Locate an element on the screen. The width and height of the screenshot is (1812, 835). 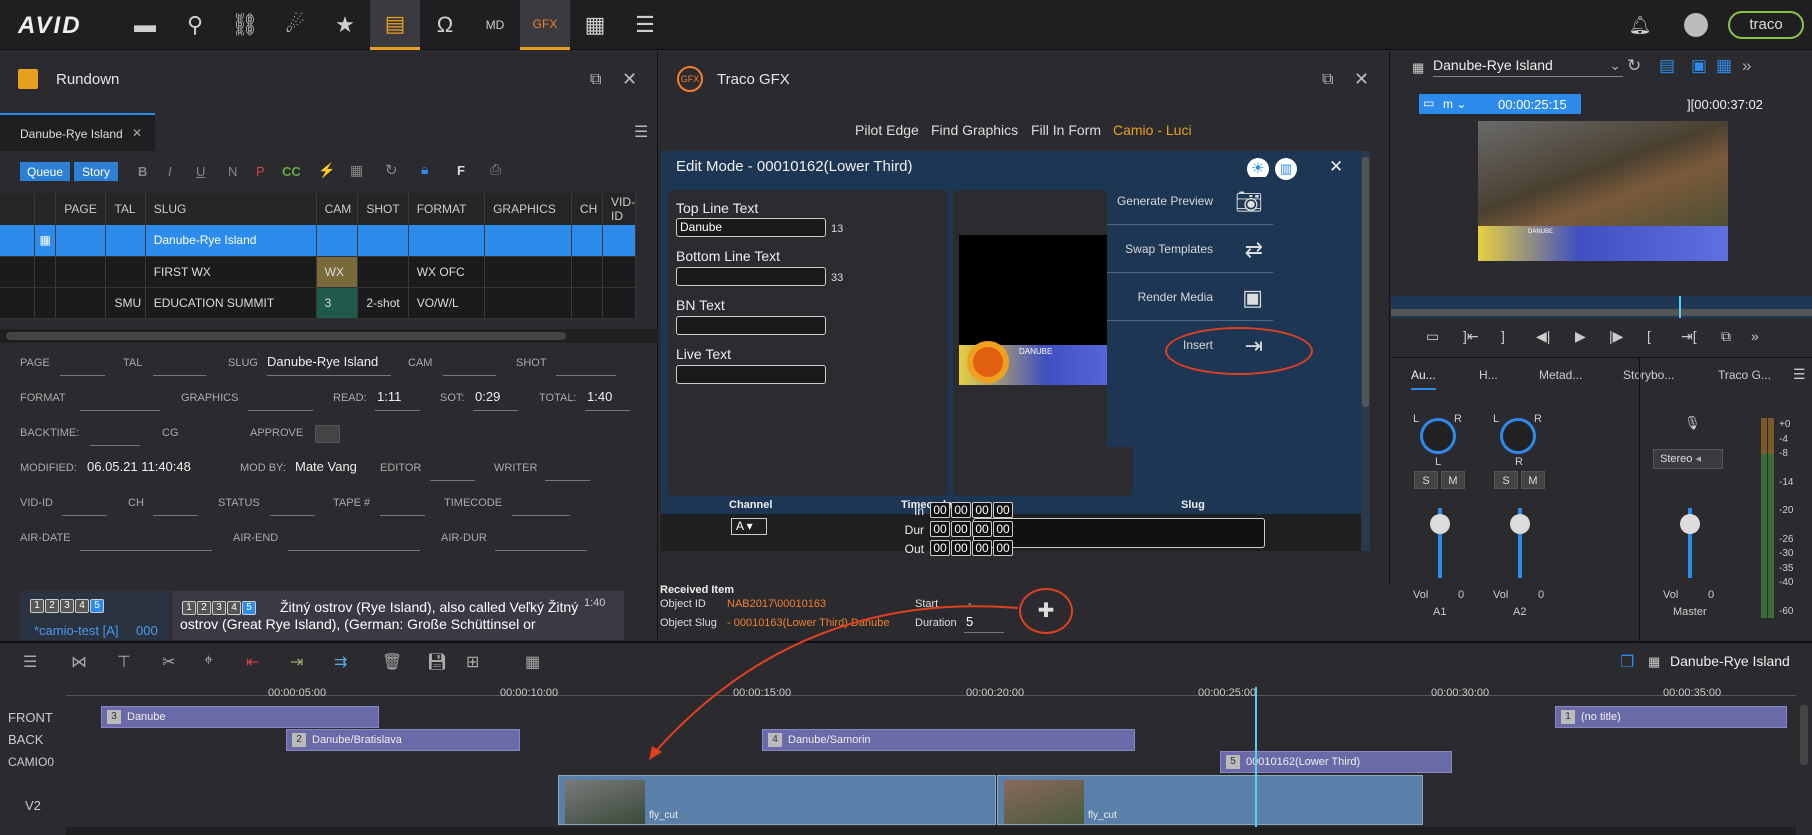
trash-icon: 🗑︎ is located at coordinates (392, 662).